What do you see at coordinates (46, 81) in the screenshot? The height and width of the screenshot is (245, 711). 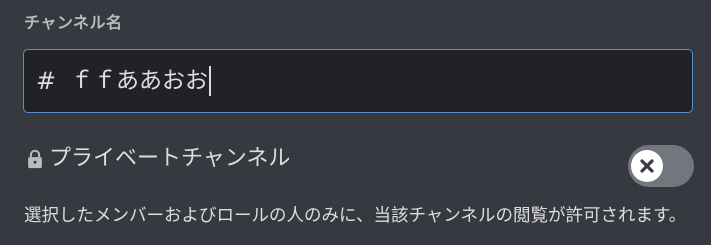 I see `hash-icon: #` at bounding box center [46, 81].